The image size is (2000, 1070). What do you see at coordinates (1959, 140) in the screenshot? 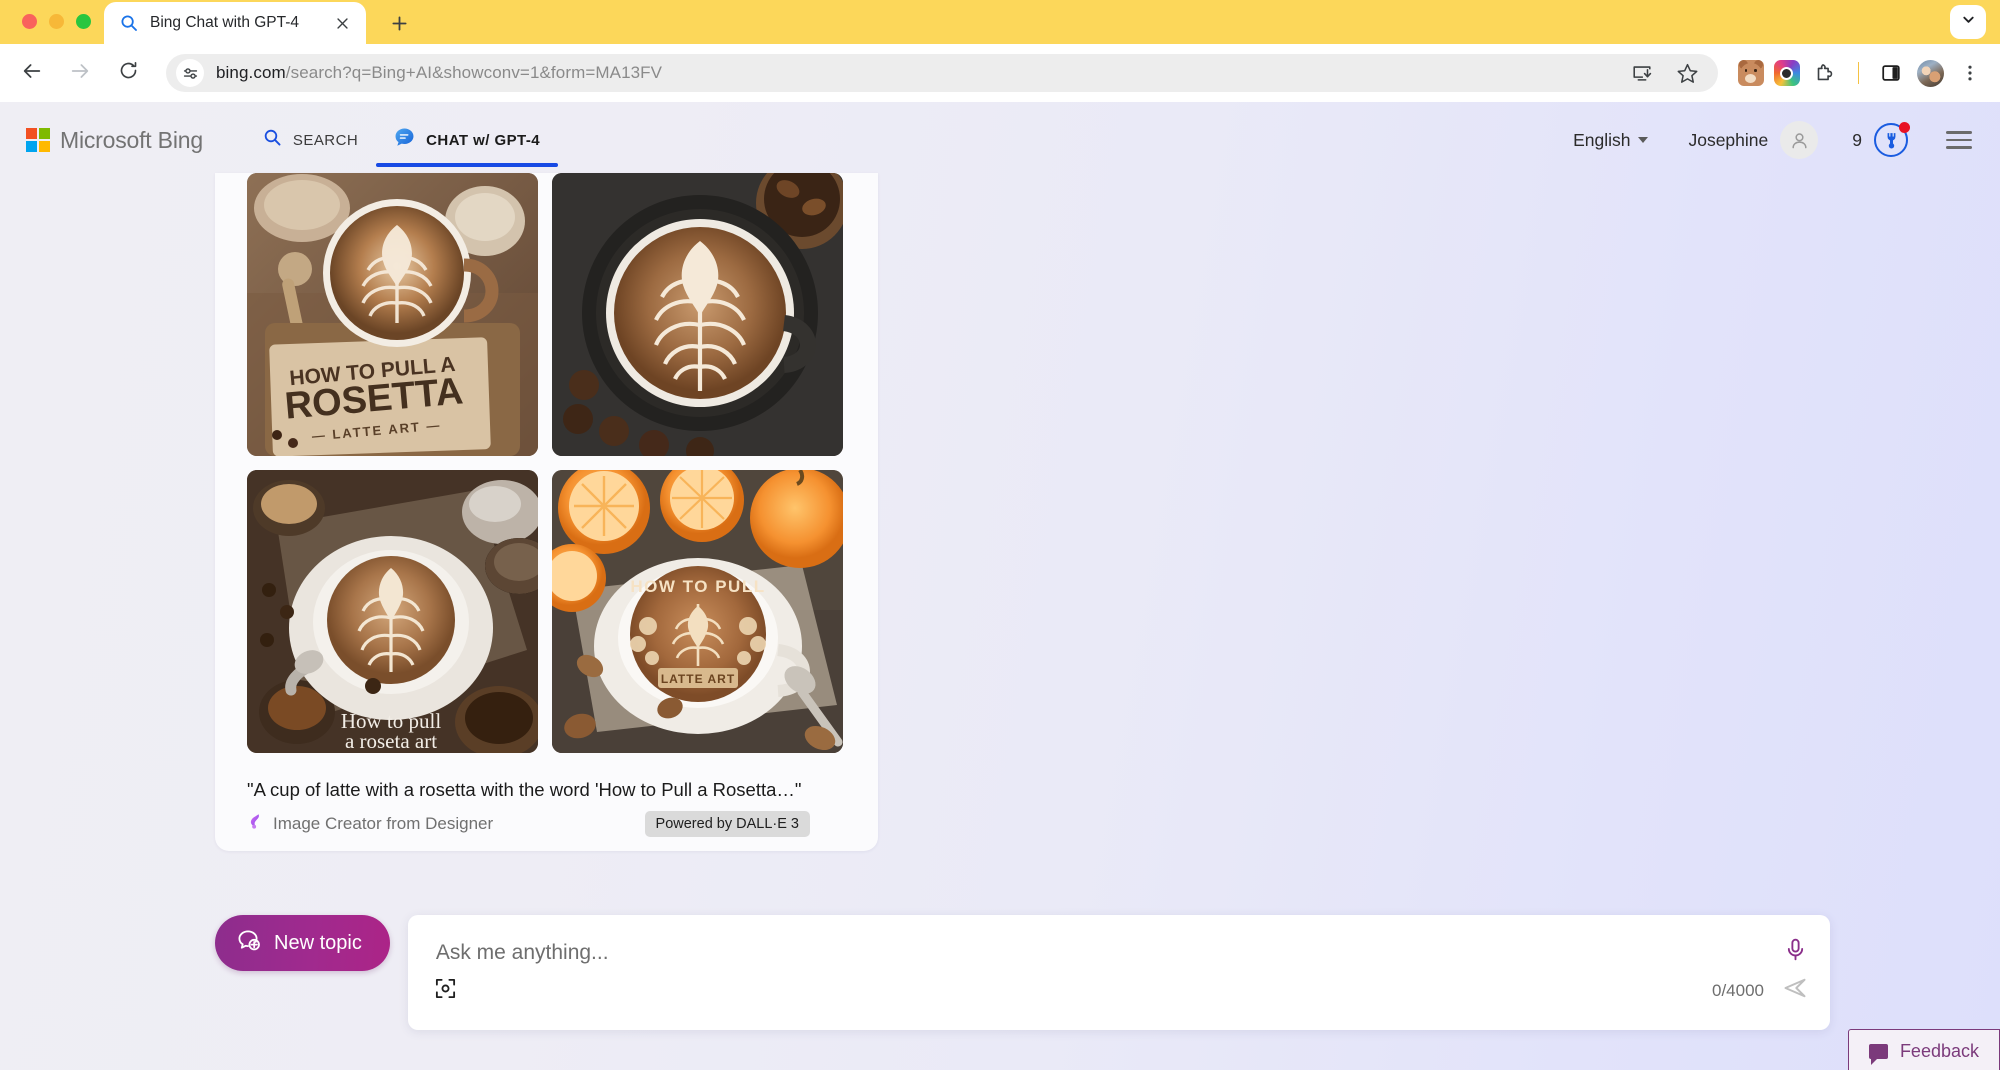
I see `hamburger-menu-icon` at bounding box center [1959, 140].